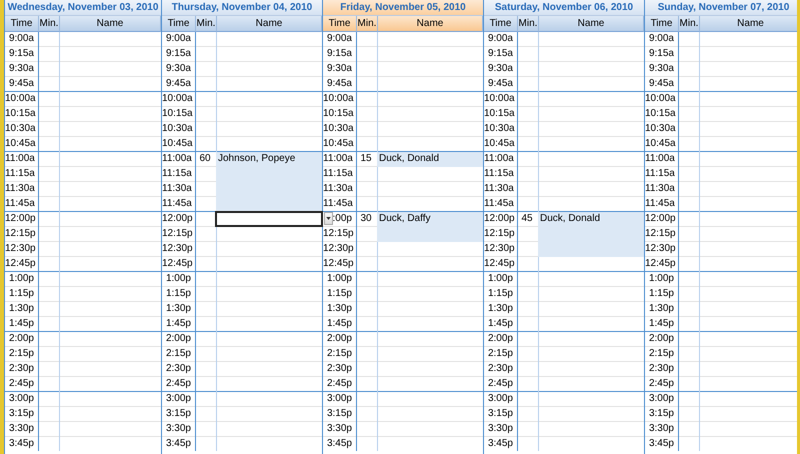 The width and height of the screenshot is (800, 454). I want to click on day-title: Friday, November 05, 2010, so click(403, 8).